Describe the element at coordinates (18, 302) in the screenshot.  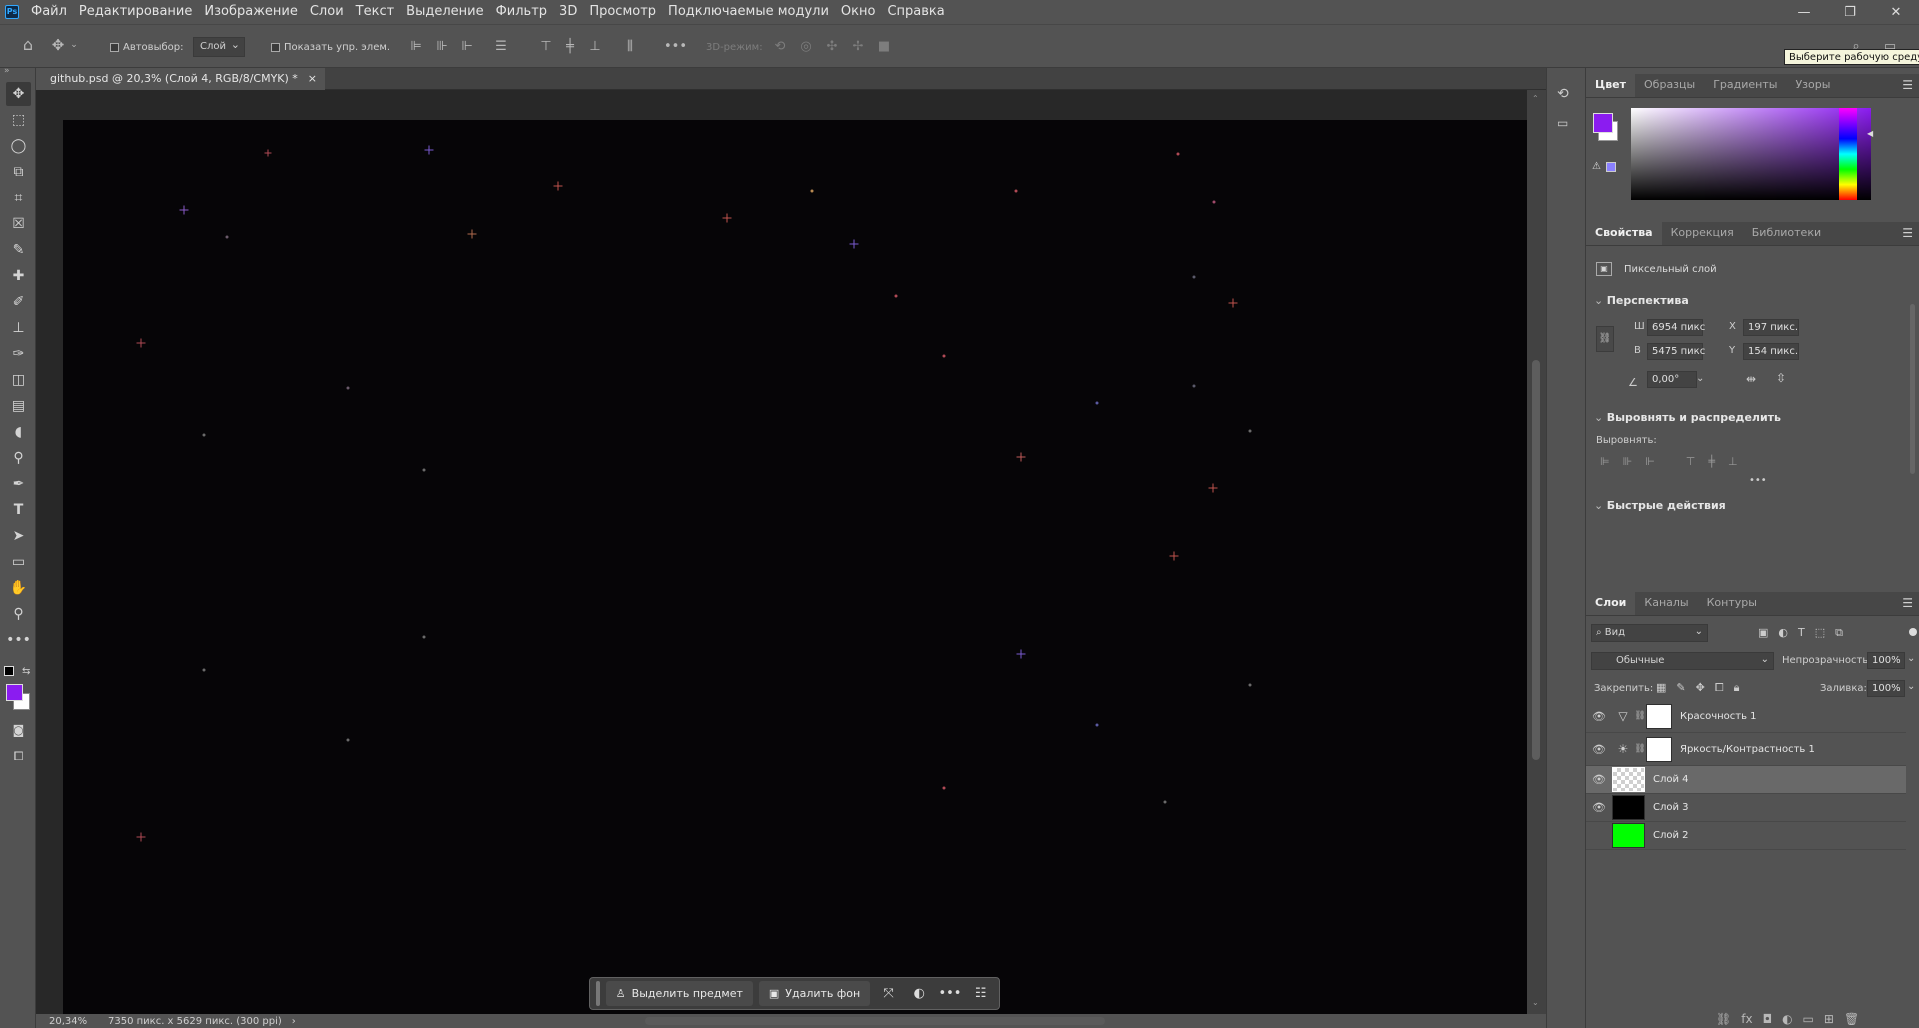
I see `brush-tool-icon: ✐` at that location.